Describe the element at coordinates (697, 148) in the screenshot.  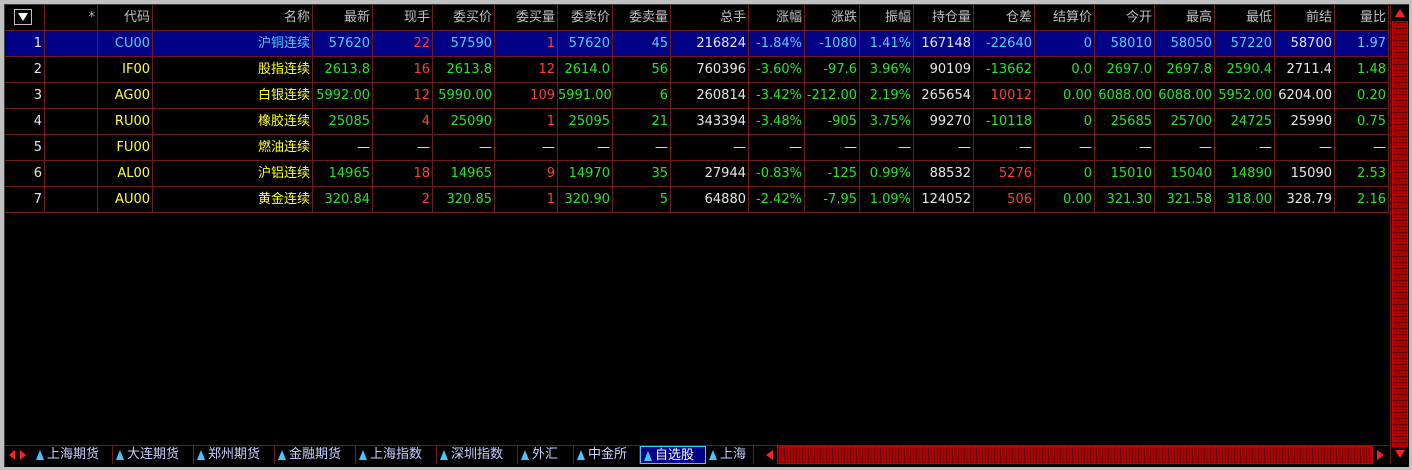
I see `table-row: 5 FU00 燃油连续 — — — — — — — — — — — — — — — — — —` at that location.